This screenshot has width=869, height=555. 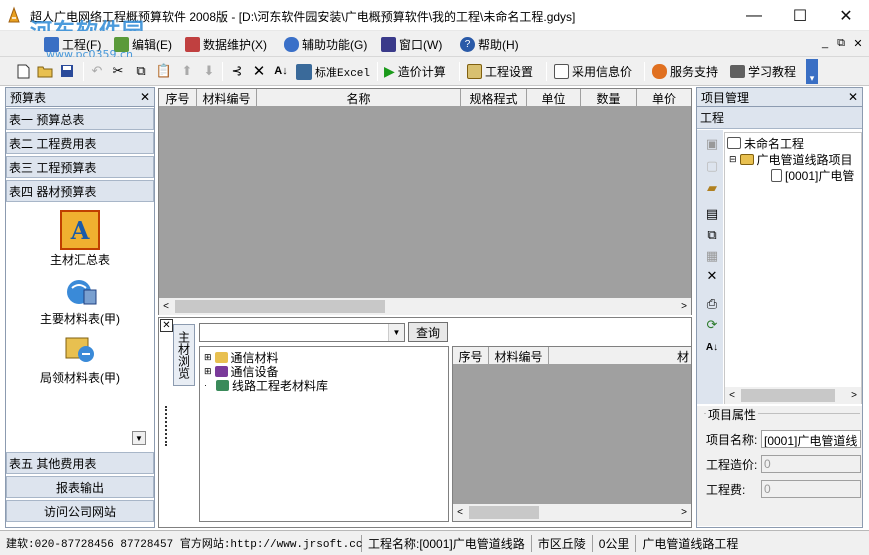 What do you see at coordinates (428, 332) in the screenshot?
I see `query-button: 查询` at bounding box center [428, 332].